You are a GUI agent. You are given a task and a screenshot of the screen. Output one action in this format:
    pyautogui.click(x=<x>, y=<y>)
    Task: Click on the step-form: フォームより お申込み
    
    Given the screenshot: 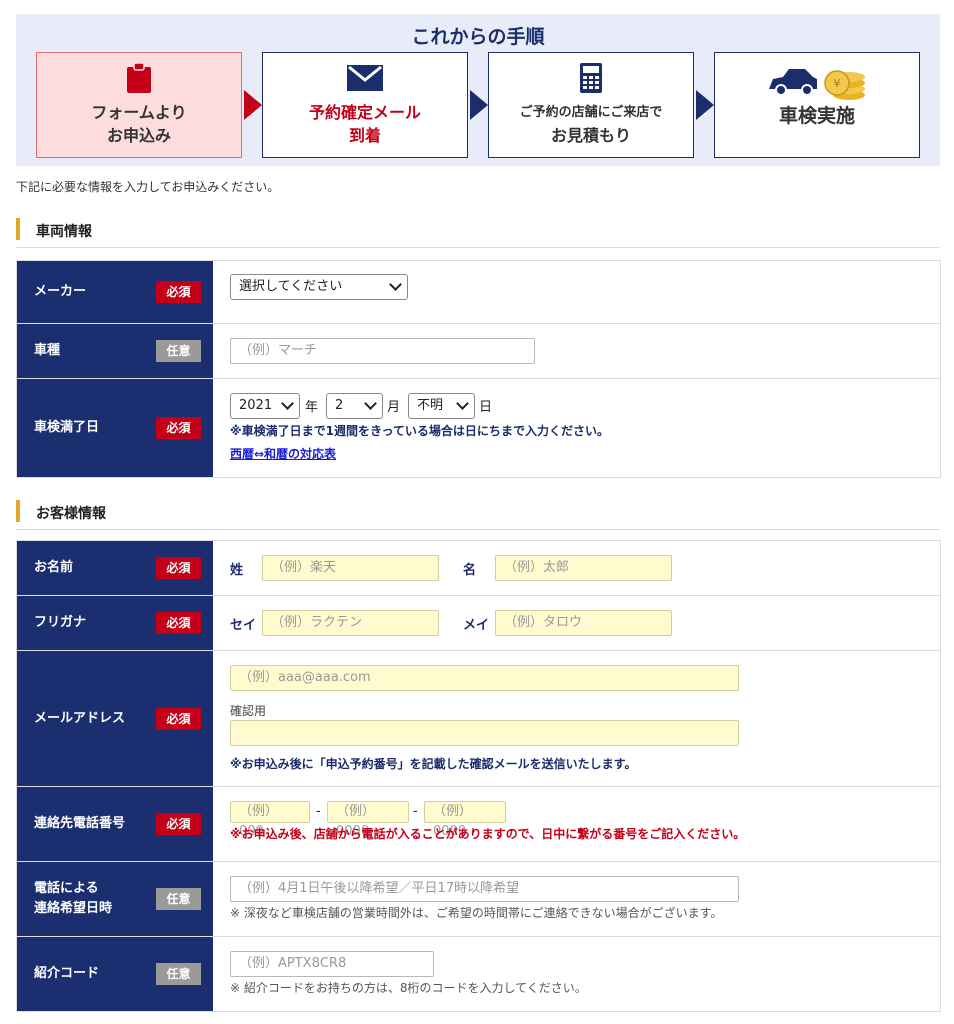 What is the action you would take?
    pyautogui.click(x=139, y=105)
    